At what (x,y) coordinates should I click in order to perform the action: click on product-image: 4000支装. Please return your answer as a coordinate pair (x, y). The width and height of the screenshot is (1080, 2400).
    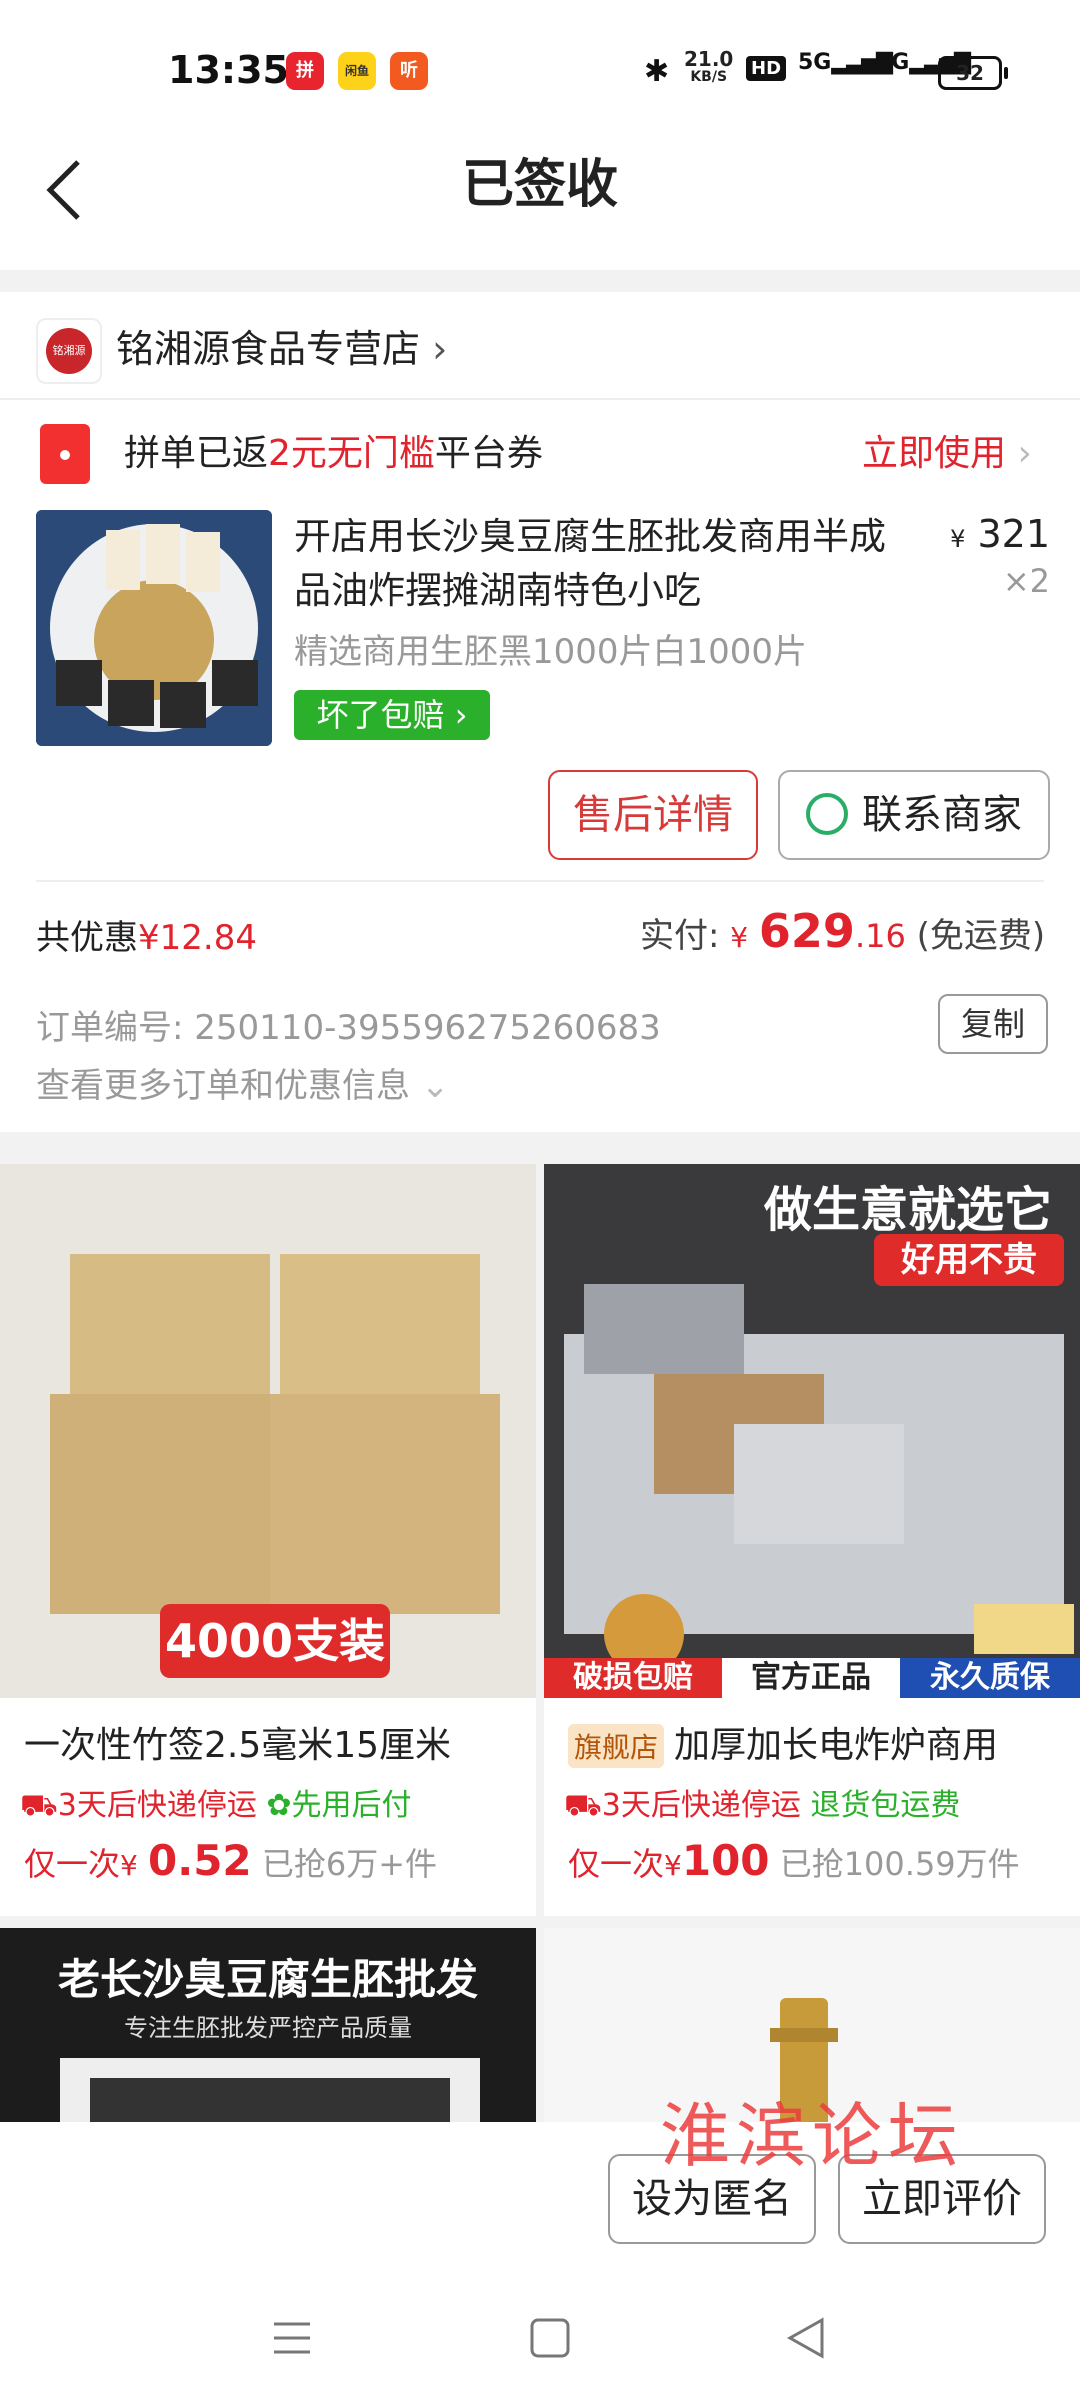
    Looking at the image, I should click on (268, 1431).